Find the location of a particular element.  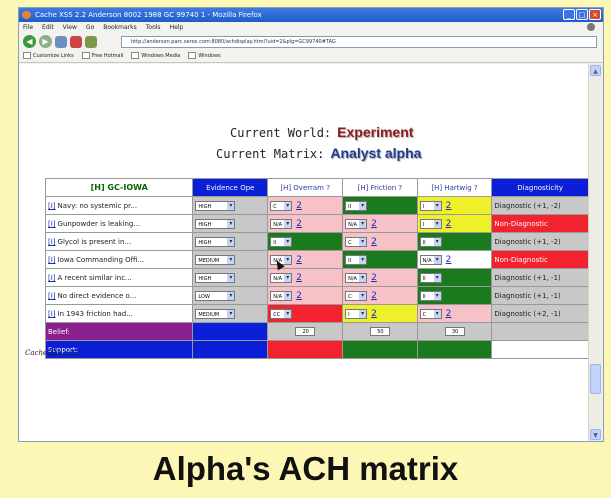

menu-help: Help is located at coordinates (177, 27).